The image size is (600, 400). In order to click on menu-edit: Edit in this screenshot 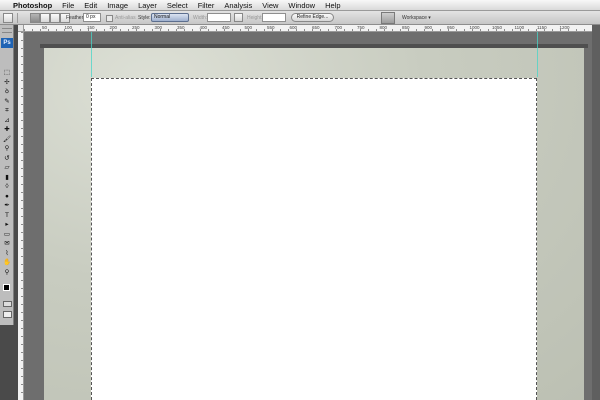, I will do `click(90, 5)`.